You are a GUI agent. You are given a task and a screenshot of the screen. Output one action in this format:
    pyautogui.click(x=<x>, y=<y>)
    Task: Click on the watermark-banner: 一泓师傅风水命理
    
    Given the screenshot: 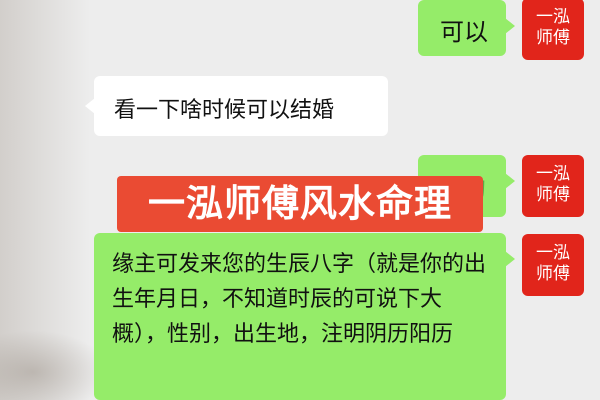 What is the action you would take?
    pyautogui.click(x=300, y=204)
    